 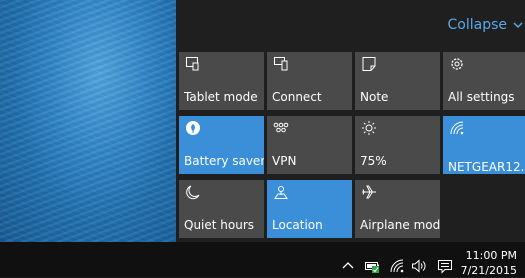 What do you see at coordinates (262, 259) in the screenshot?
I see `taskbar: 11:00 PM 7/21/2015` at bounding box center [262, 259].